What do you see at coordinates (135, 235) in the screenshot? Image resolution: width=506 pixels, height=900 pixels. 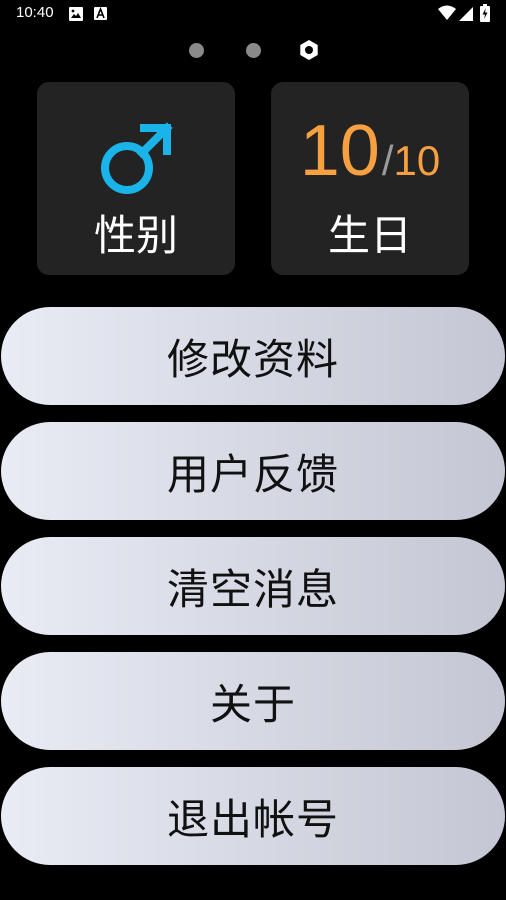 I see `gender-label: 性别` at bounding box center [135, 235].